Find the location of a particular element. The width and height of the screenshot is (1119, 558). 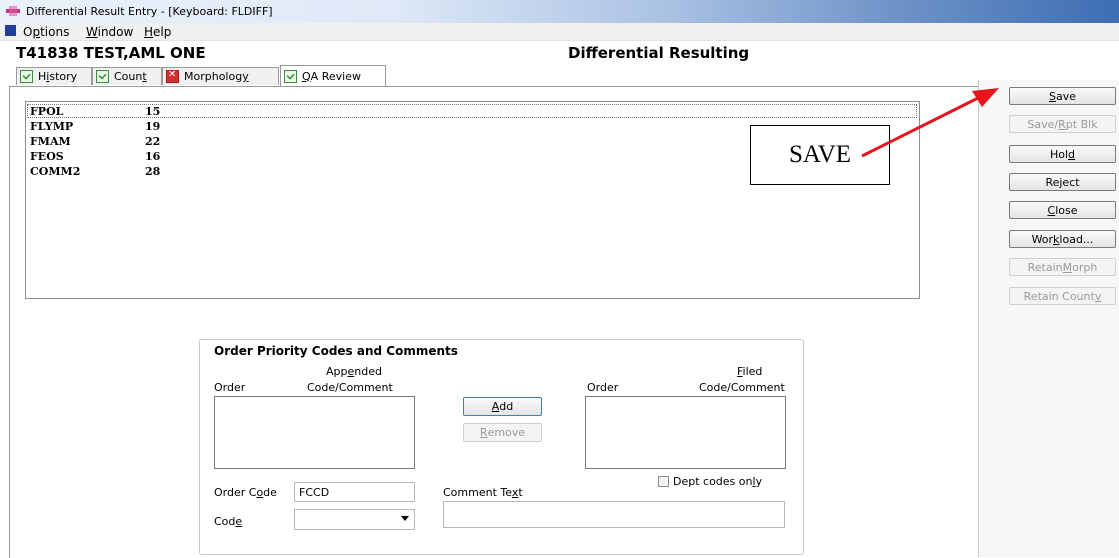

filed-heading: Filed is located at coordinates (750, 371).